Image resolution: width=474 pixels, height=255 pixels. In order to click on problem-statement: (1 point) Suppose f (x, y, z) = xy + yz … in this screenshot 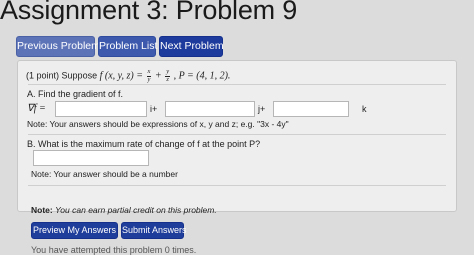, I will do `click(128, 75)`.